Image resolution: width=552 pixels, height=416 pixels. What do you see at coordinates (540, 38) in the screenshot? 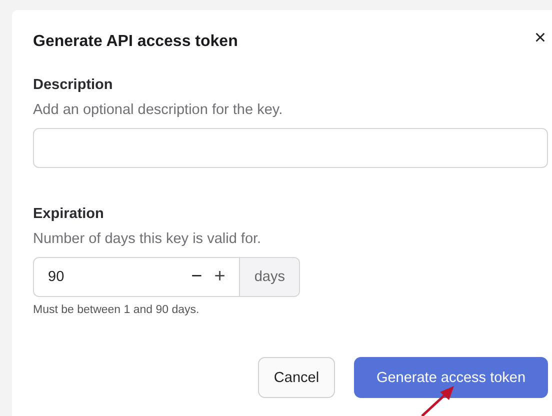
I see `close-button: ×` at bounding box center [540, 38].